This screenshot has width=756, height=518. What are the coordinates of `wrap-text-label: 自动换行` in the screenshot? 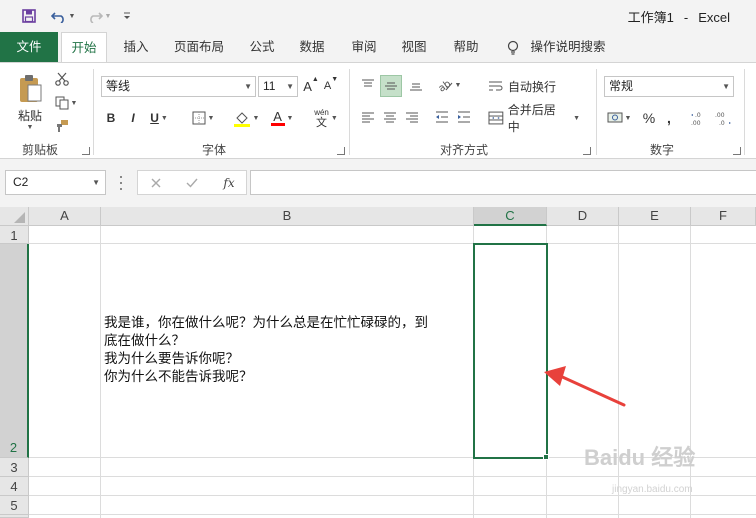 It's located at (532, 86).